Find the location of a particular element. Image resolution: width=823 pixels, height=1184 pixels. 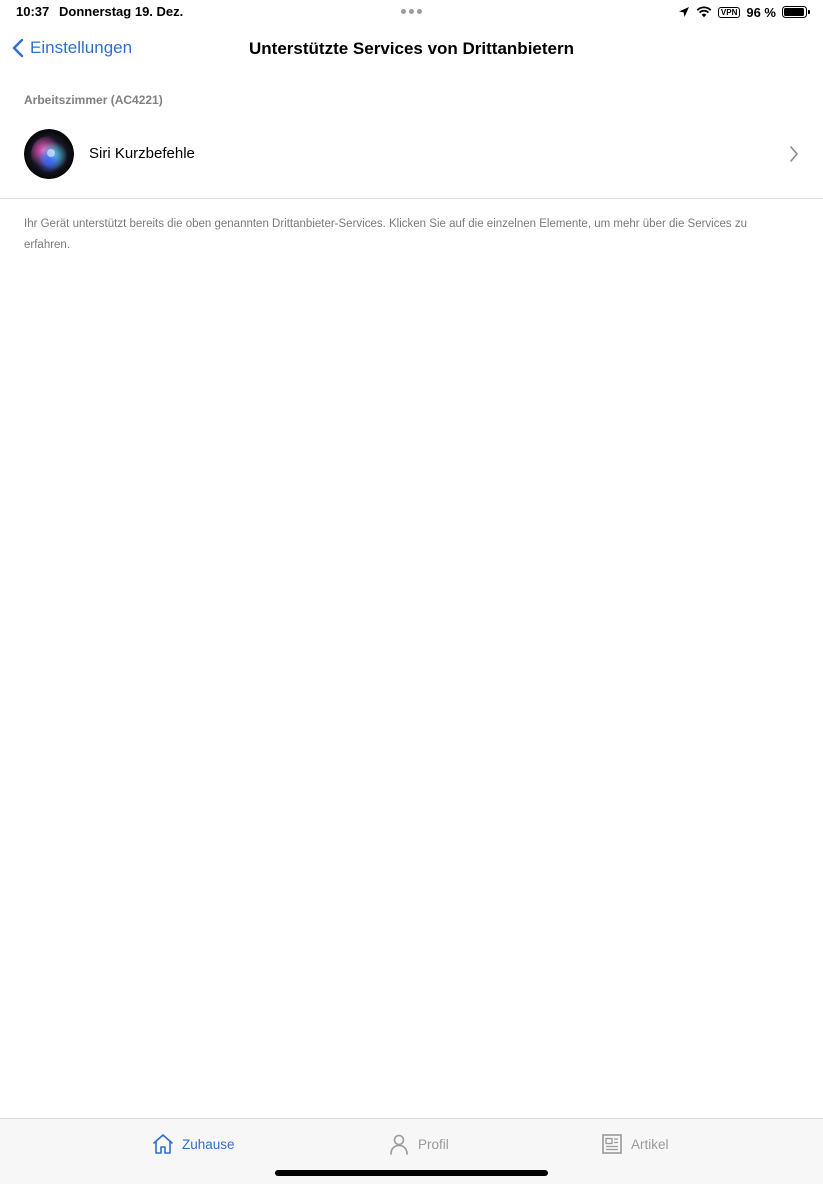

status-bar: 10:37 Donnerstag 19. Dez. VPN 96 % is located at coordinates (411, 12).